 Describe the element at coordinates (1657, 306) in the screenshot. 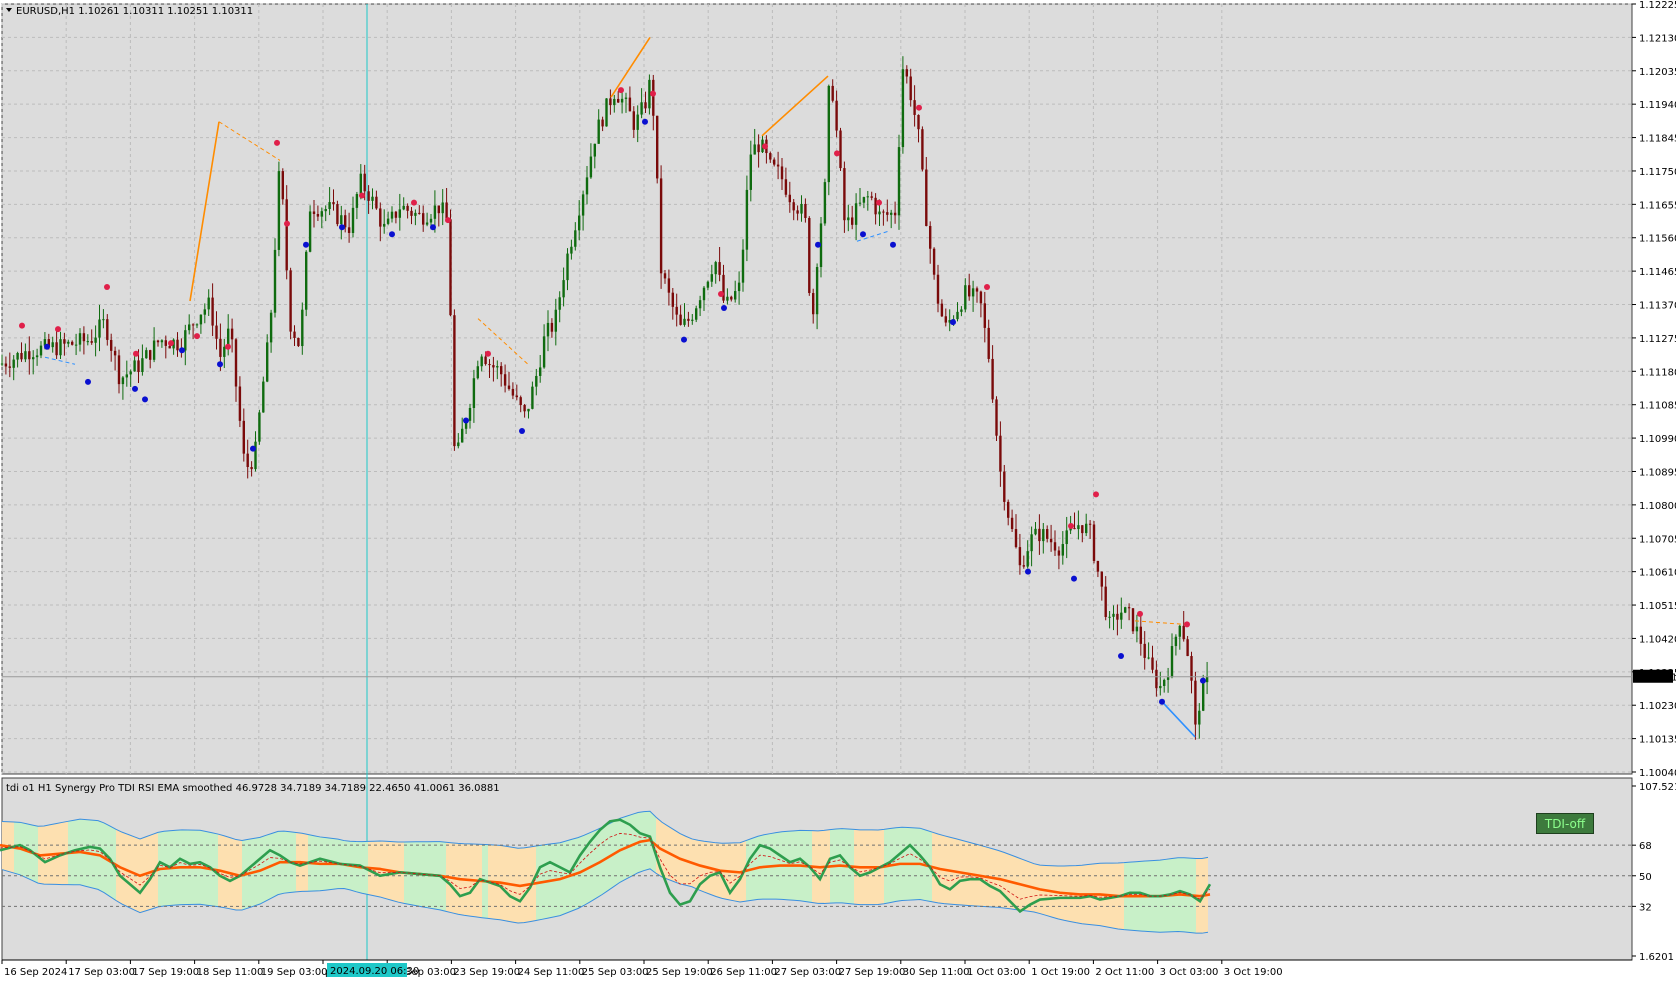

I see `price-axis-label: 1.11370` at that location.